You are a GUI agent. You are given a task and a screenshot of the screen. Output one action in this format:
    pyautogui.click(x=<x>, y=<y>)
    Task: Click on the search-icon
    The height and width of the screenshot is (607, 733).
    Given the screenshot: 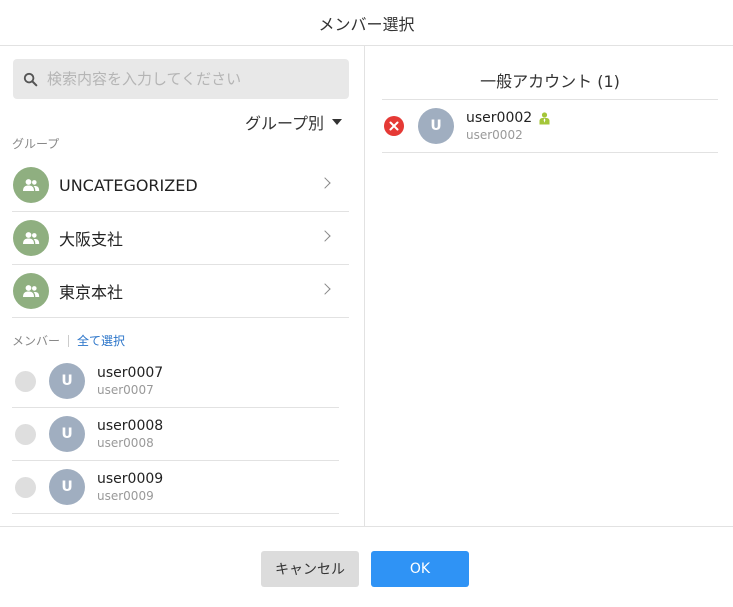 What is the action you would take?
    pyautogui.click(x=30, y=79)
    